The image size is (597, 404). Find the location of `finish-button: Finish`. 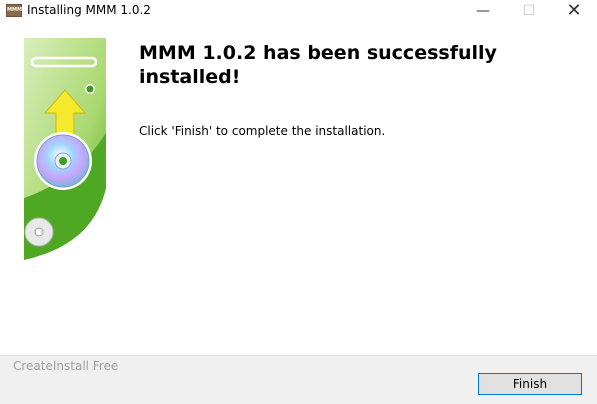

finish-button: Finish is located at coordinates (530, 384).